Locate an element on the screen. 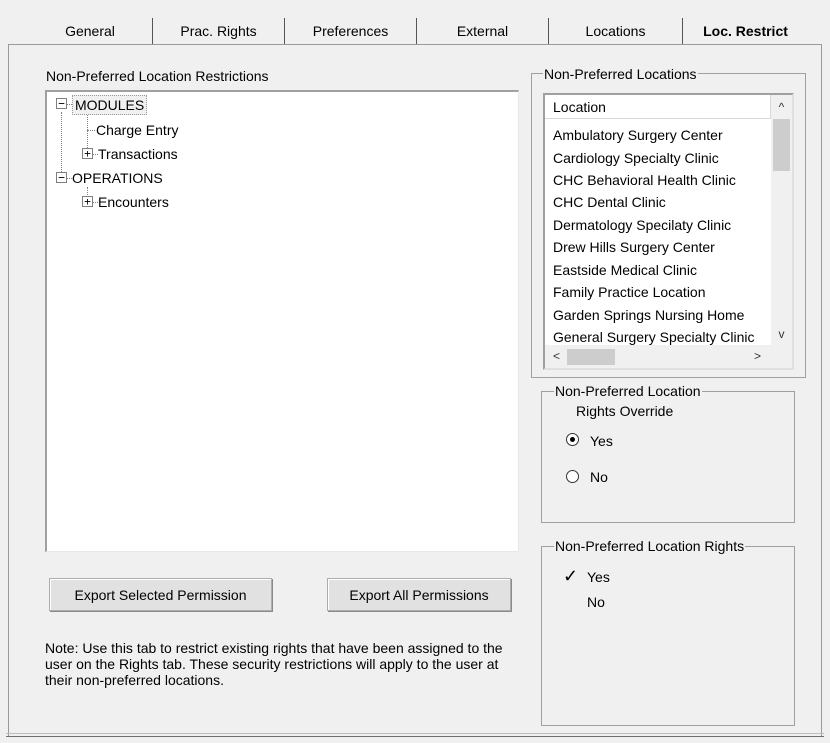 The height and width of the screenshot is (743, 830). override-no-label: No is located at coordinates (599, 477).